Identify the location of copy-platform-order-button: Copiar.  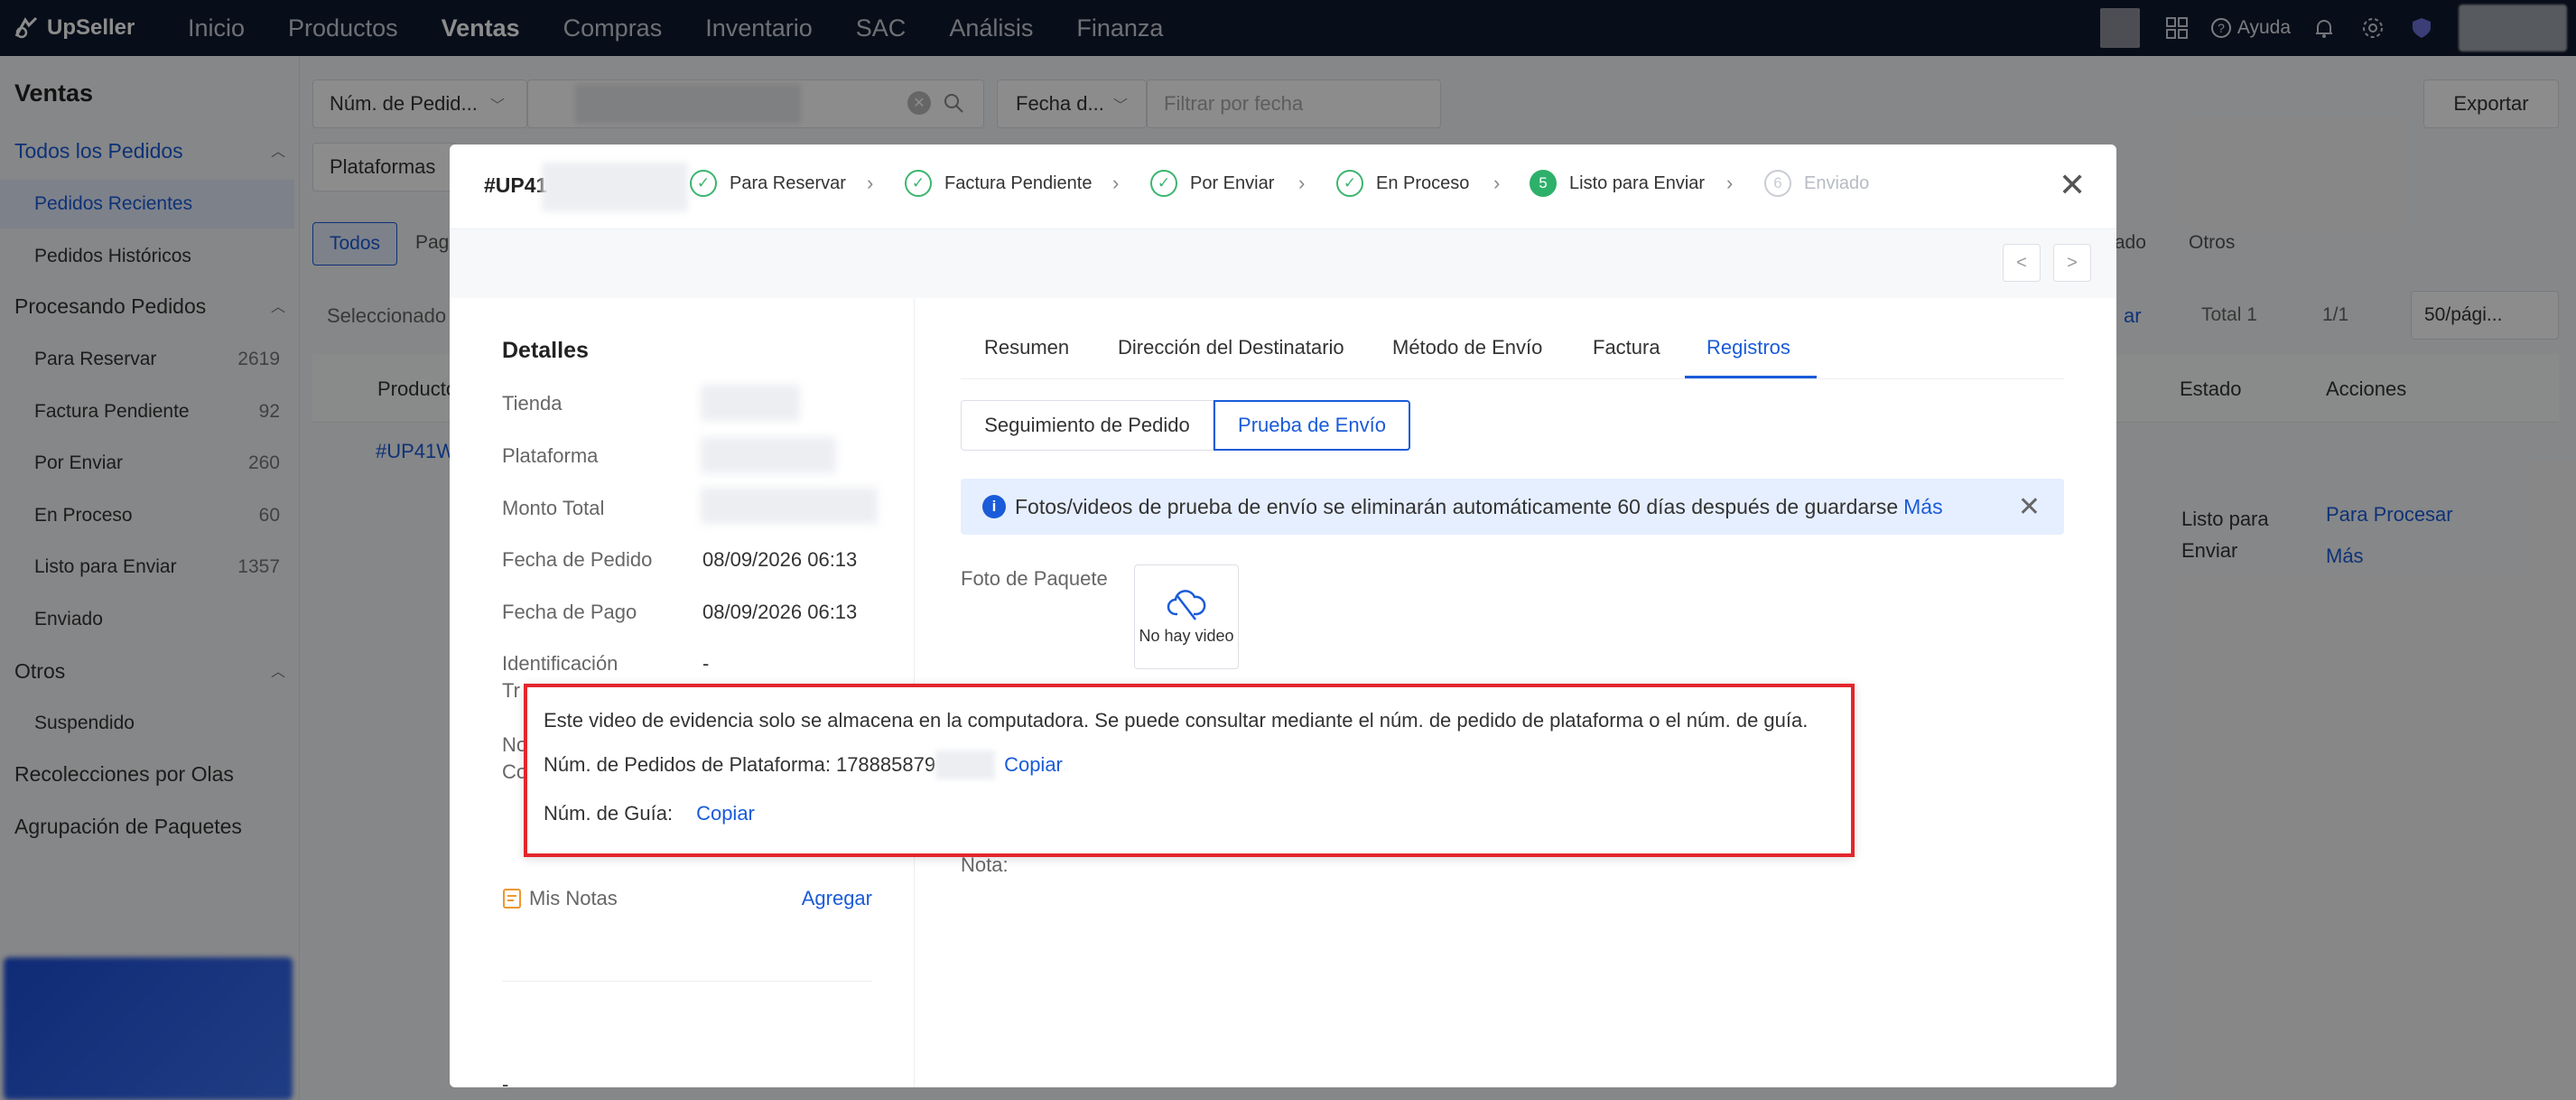
(1033, 765).